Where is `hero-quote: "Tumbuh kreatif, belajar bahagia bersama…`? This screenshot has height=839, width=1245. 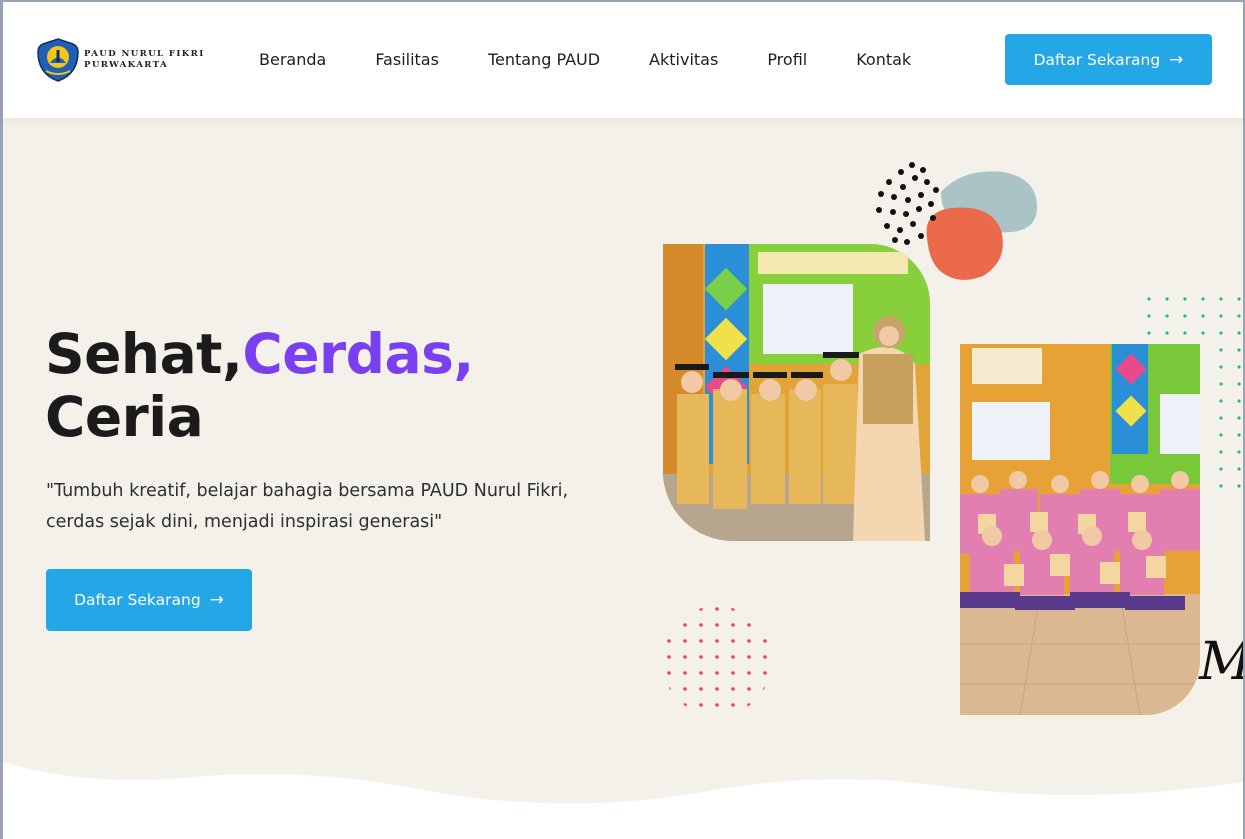 hero-quote: "Tumbuh kreatif, belajar bahagia bersama… is located at coordinates (307, 506).